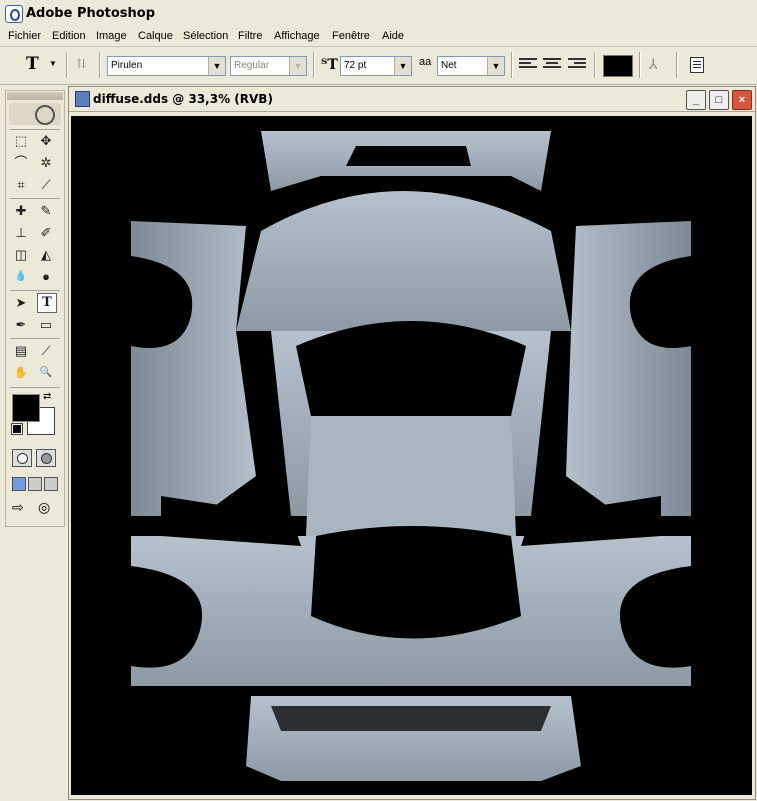 The height and width of the screenshot is (801, 757). I want to click on app-title: Adobe Photoshop, so click(91, 13).